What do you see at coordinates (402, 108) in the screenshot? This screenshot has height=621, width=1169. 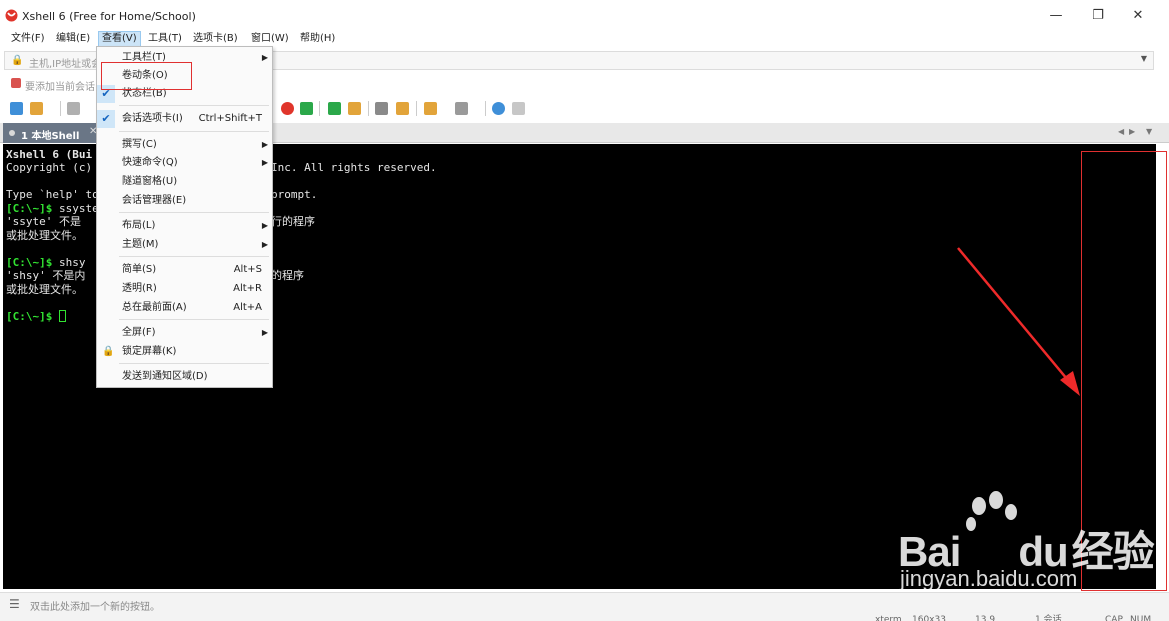 I see `compose-icon` at bounding box center [402, 108].